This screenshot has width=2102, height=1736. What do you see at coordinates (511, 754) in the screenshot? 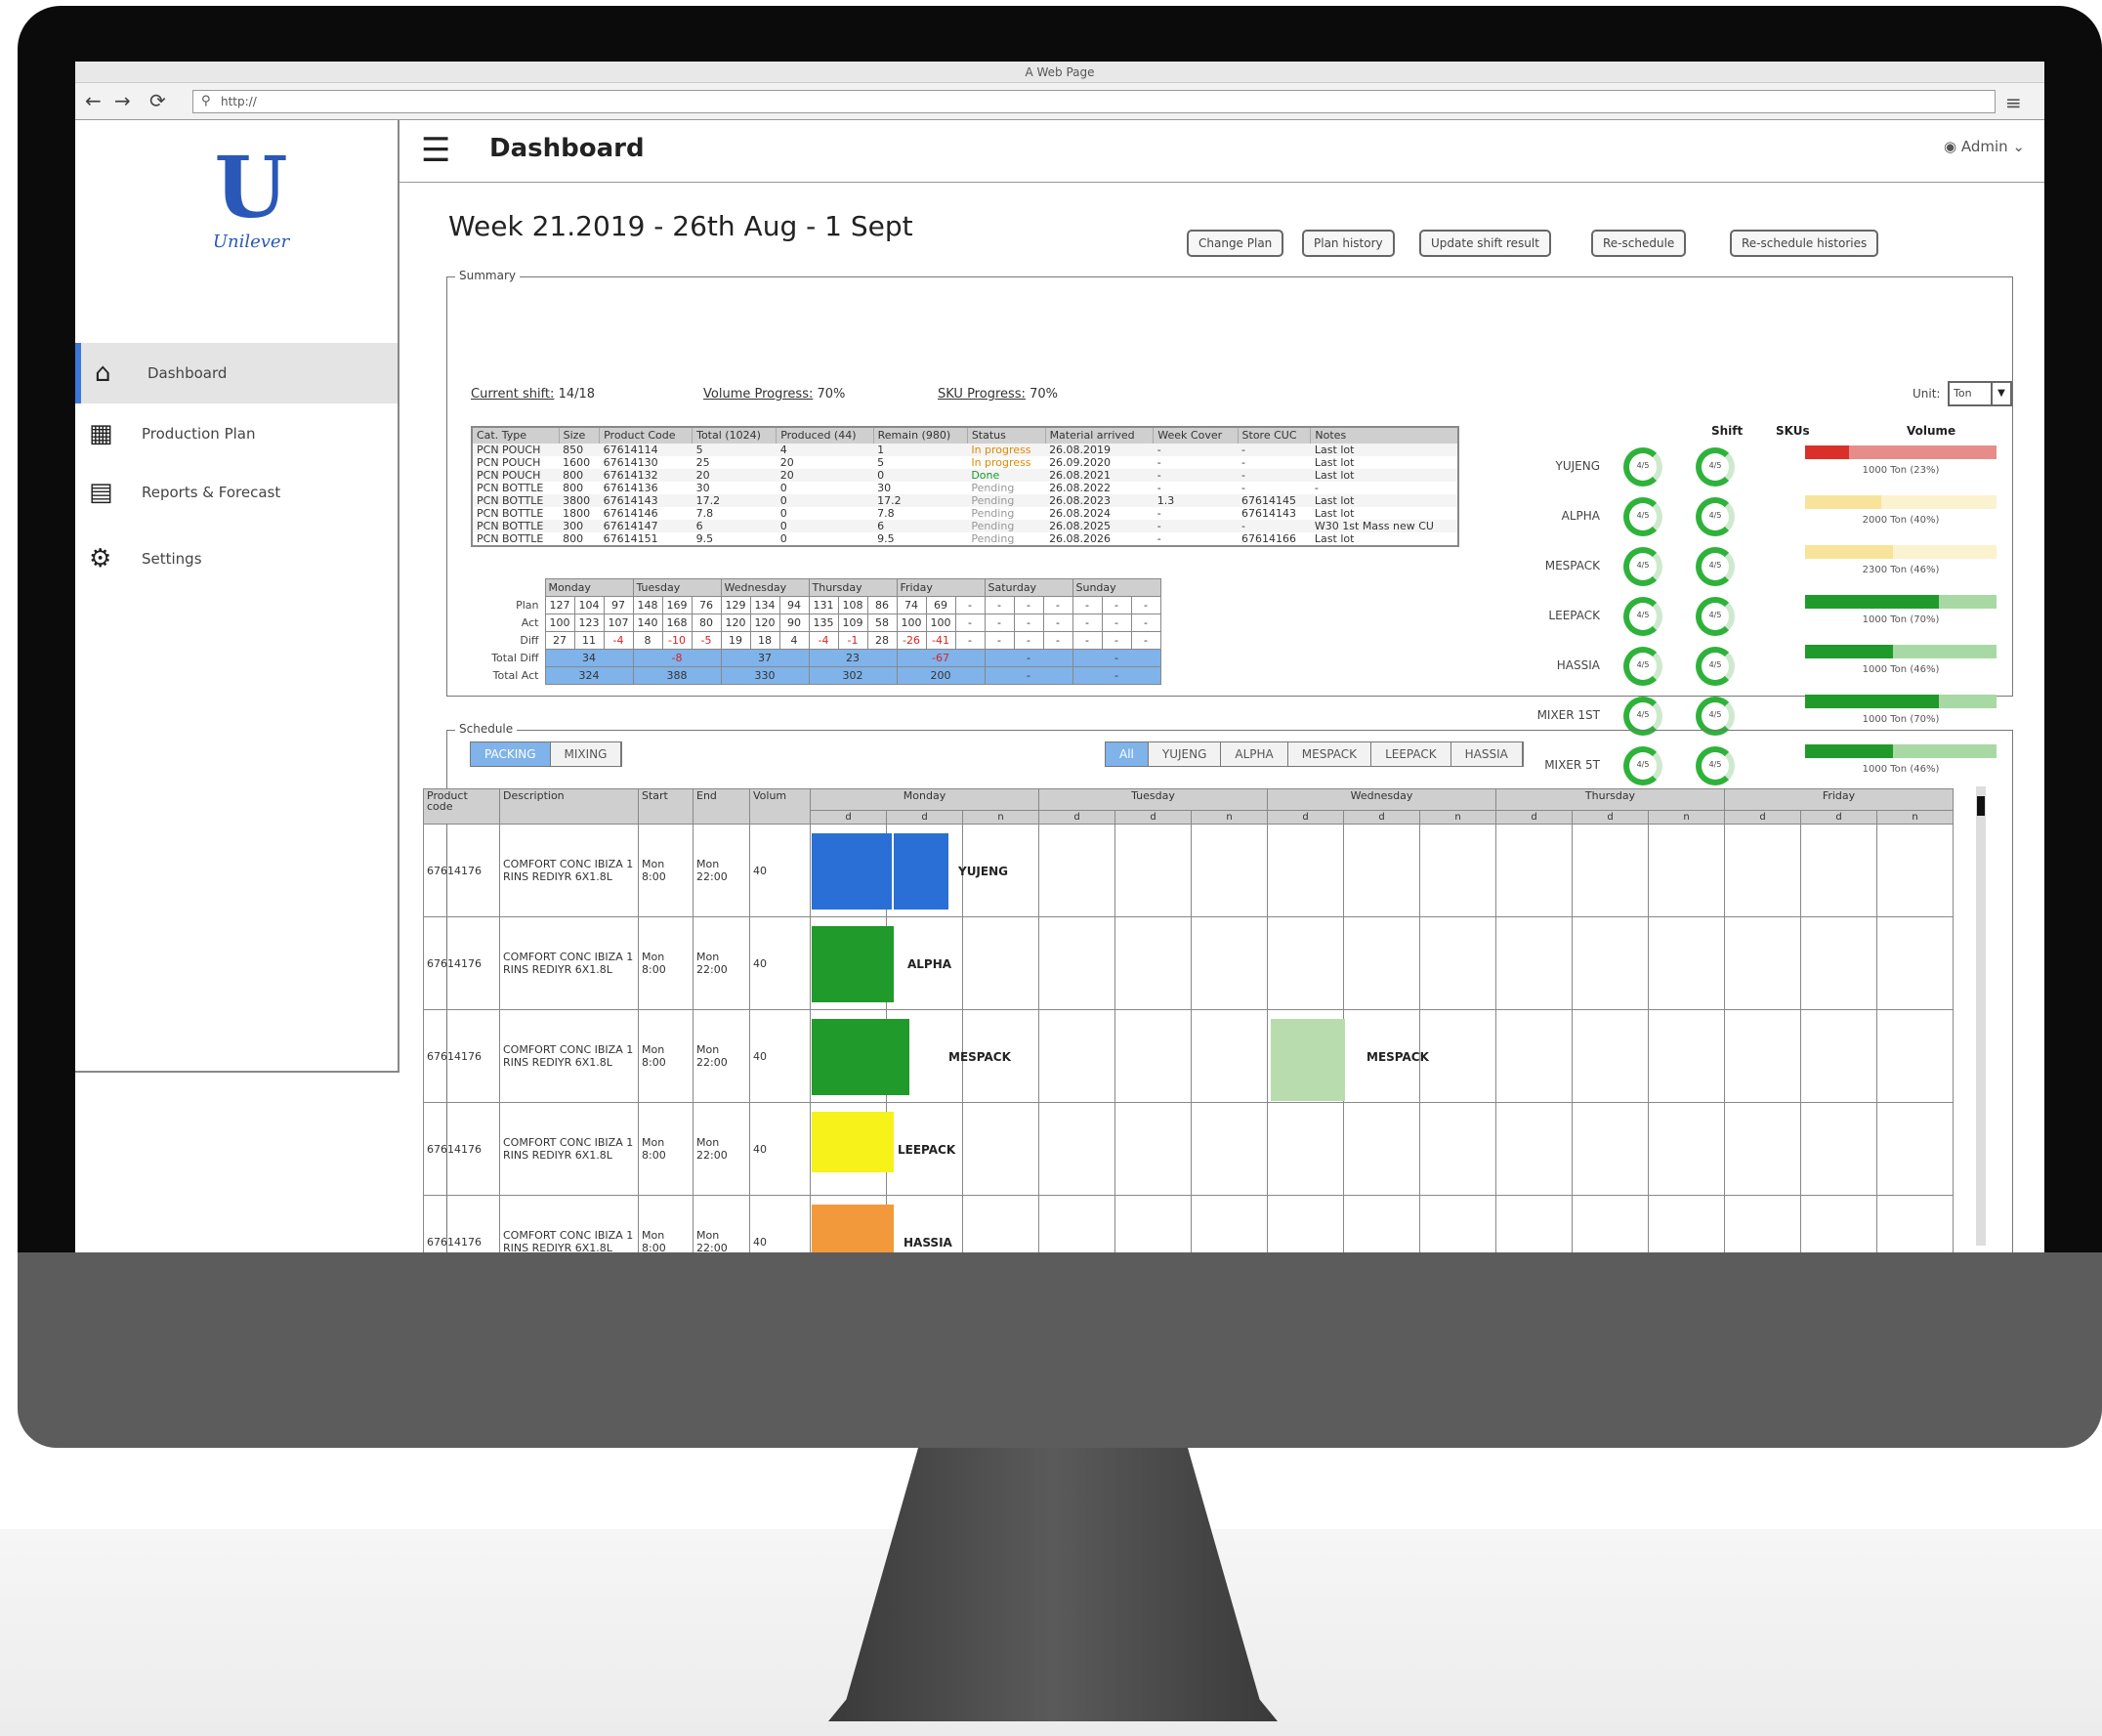
I see `tab-packing: PACKING` at bounding box center [511, 754].